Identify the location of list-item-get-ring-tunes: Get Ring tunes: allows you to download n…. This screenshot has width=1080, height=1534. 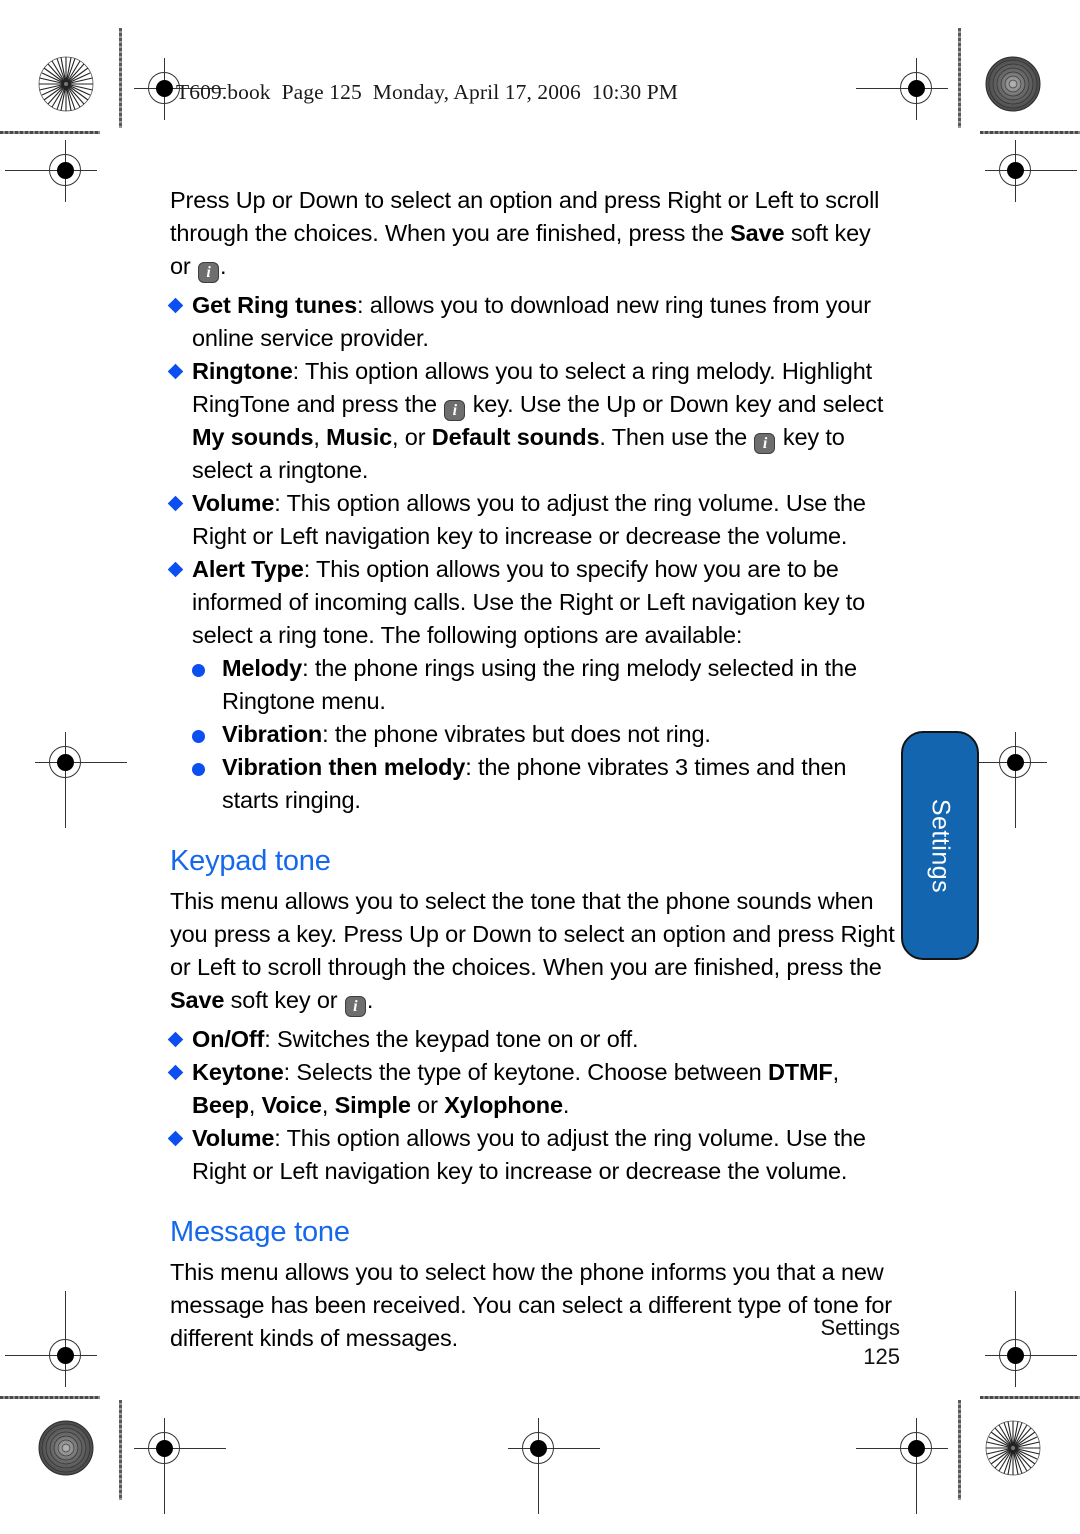
(531, 322).